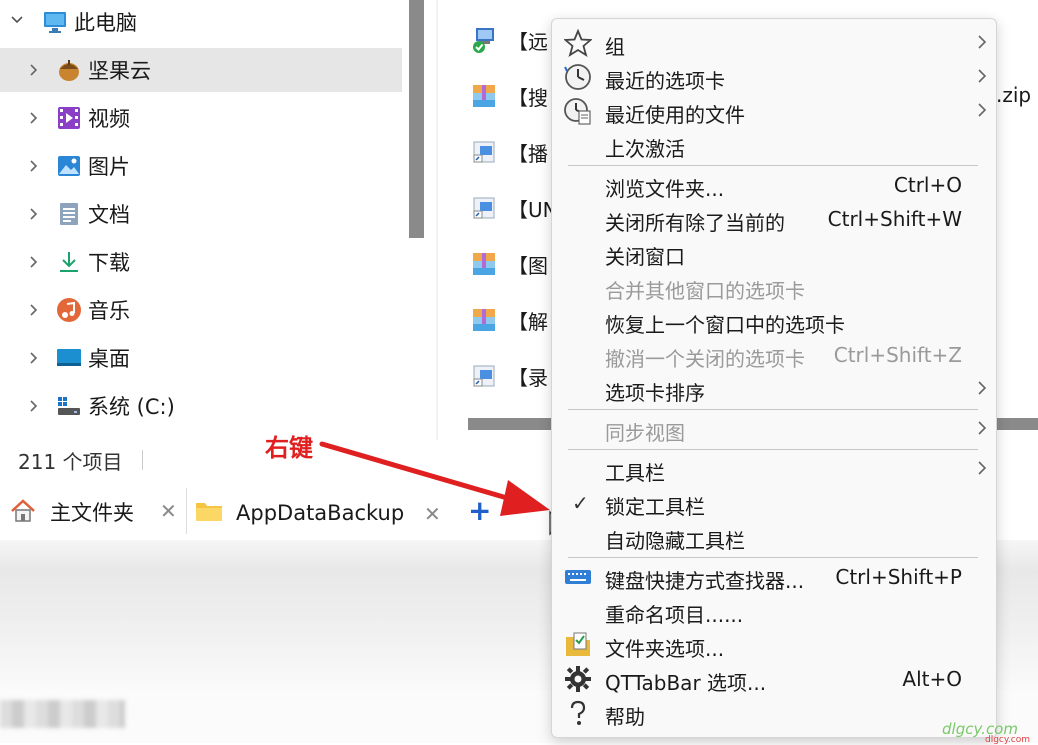 The height and width of the screenshot is (745, 1038). I want to click on remote-icon, so click(484, 40).